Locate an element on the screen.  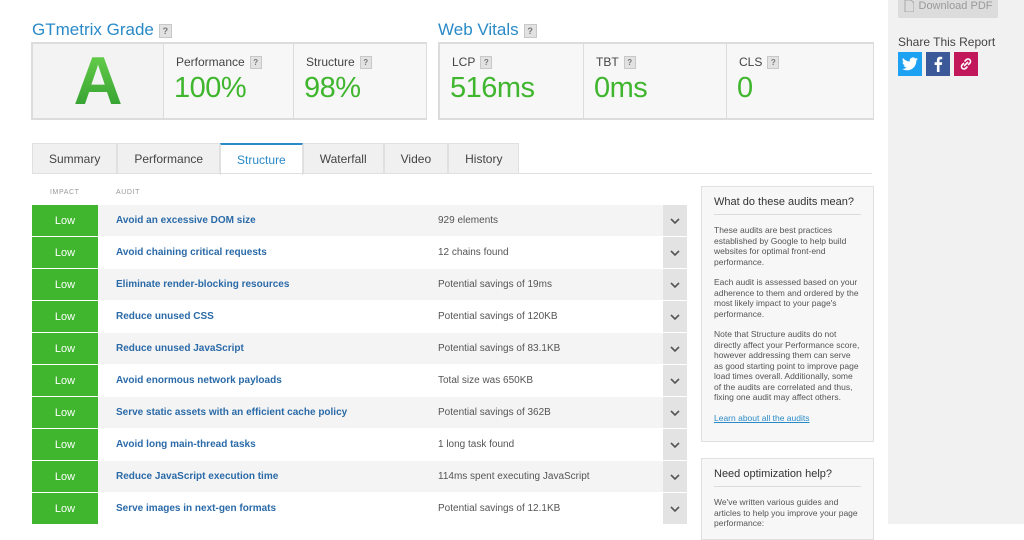
share-icons is located at coordinates (938, 64).